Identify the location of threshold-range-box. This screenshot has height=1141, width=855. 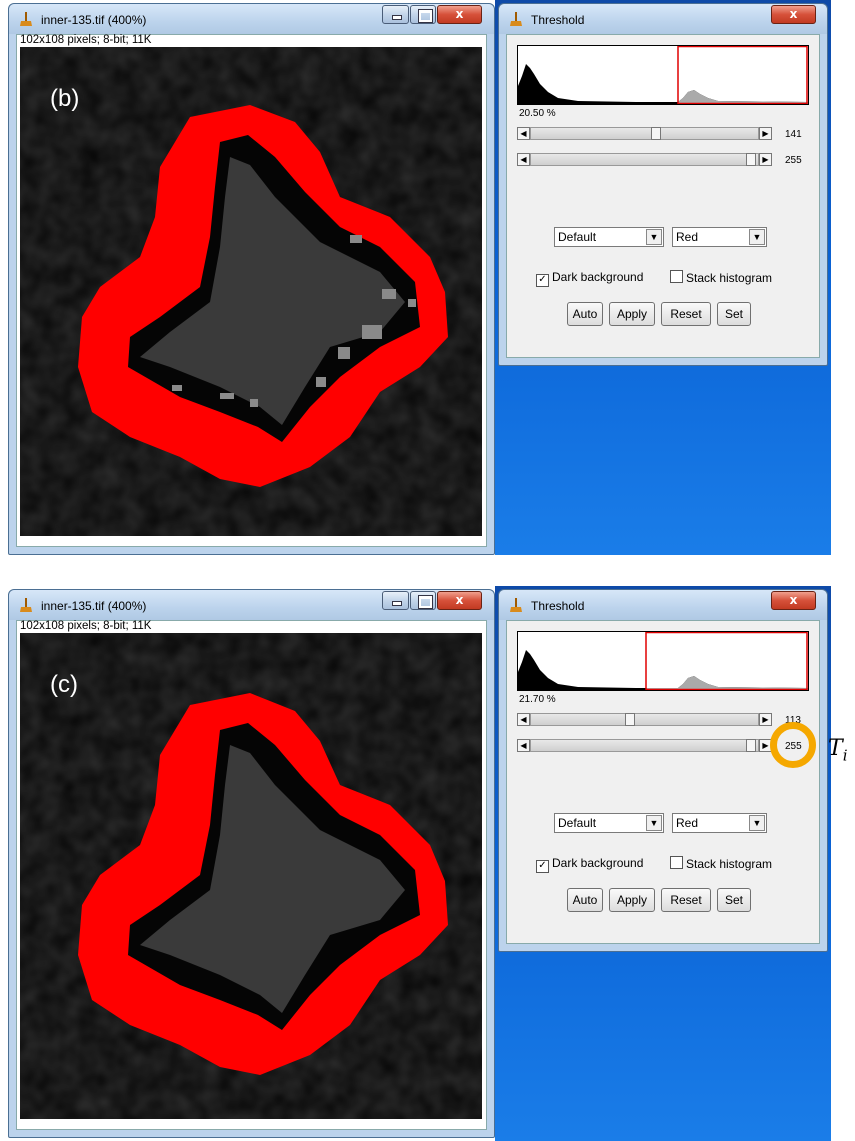
(726, 661).